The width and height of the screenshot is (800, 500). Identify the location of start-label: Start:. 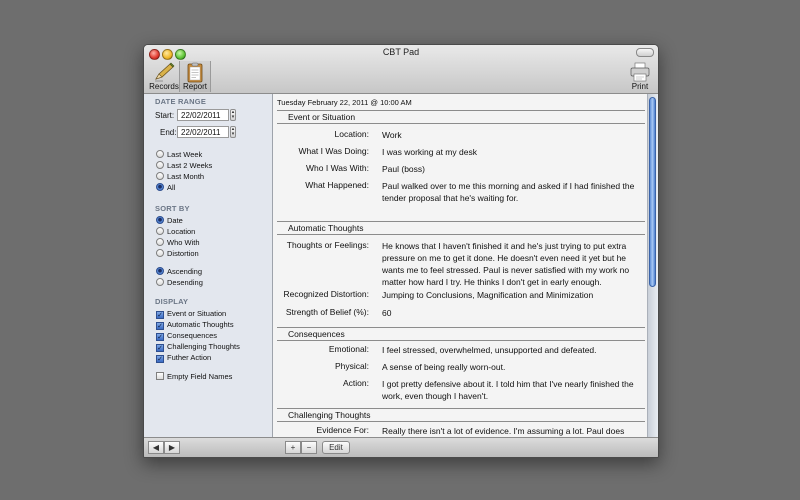
(165, 115).